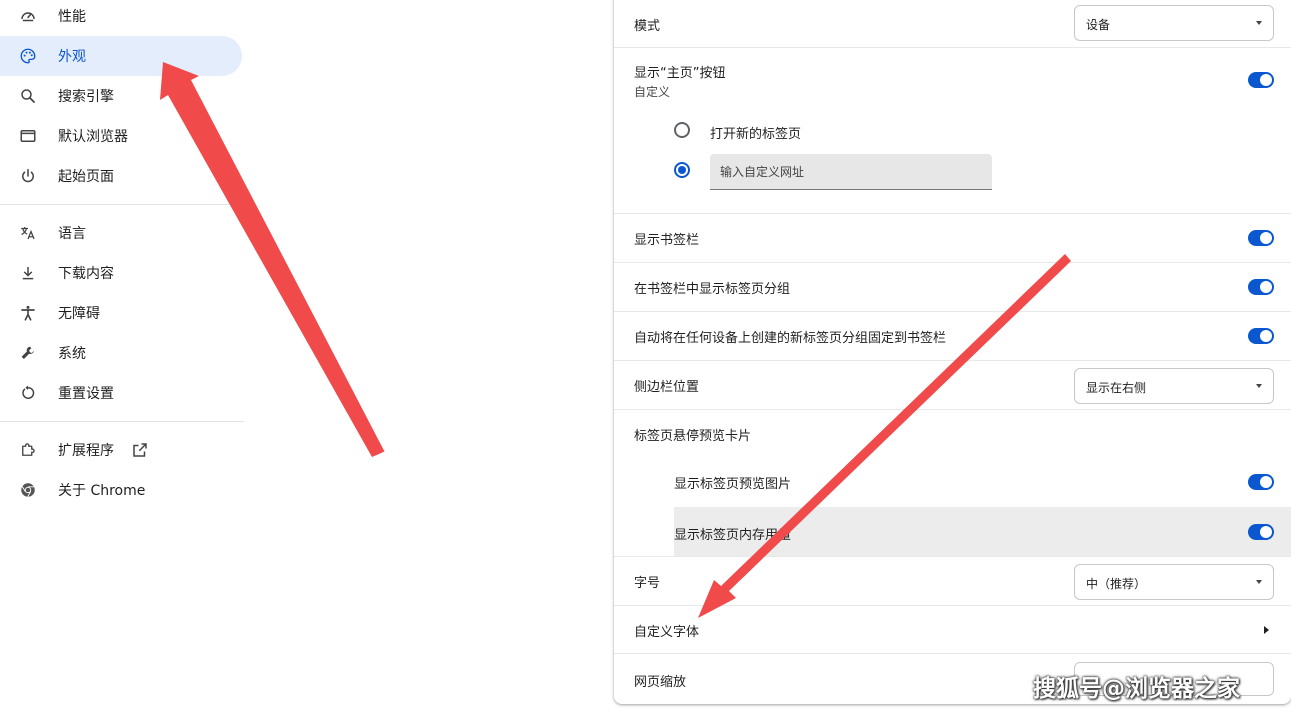 The image size is (1291, 712). What do you see at coordinates (121, 18) in the screenshot?
I see `nav-item-performance: 性能` at bounding box center [121, 18].